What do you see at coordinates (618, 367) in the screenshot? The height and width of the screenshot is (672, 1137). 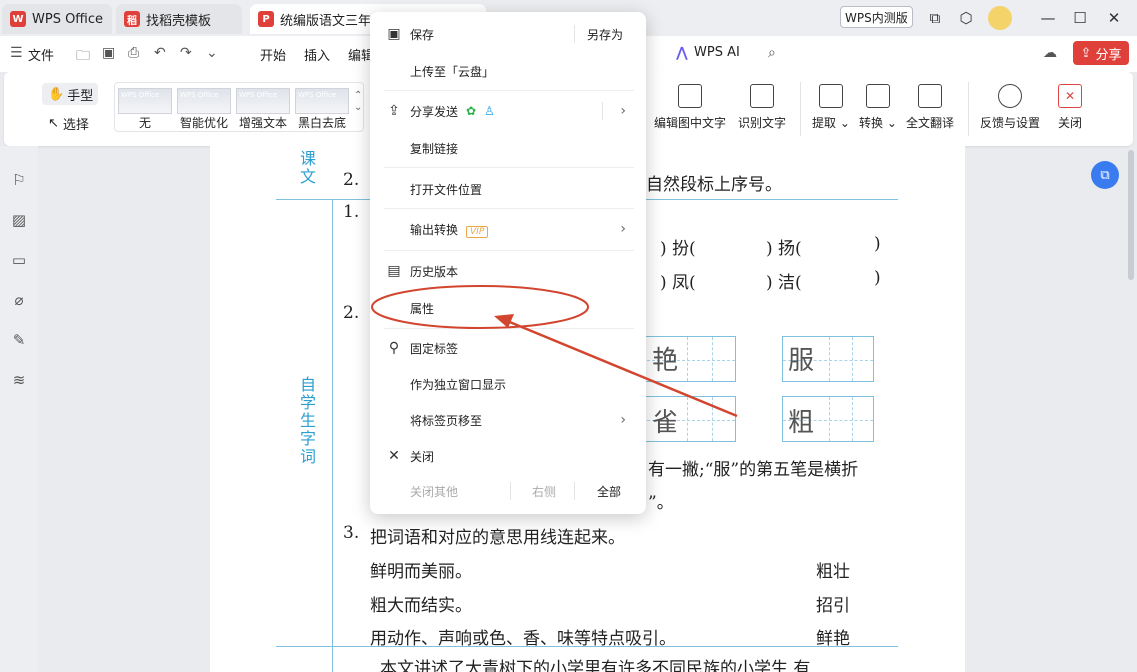 I see `annotation-arrow` at bounding box center [618, 367].